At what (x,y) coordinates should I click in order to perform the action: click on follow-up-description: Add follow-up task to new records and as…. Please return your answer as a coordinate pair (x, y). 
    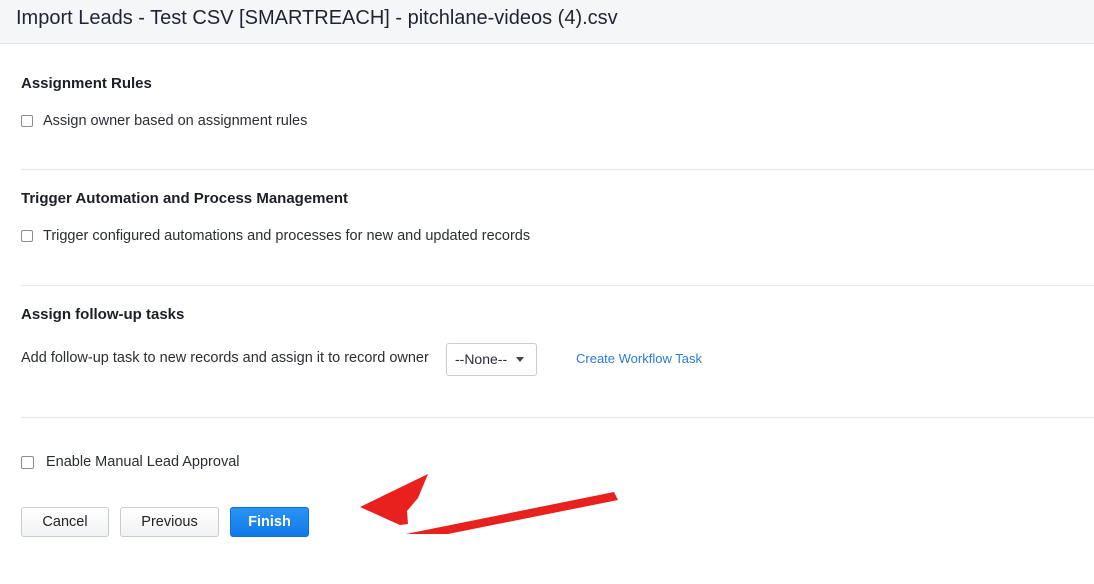
    Looking at the image, I should click on (225, 358).